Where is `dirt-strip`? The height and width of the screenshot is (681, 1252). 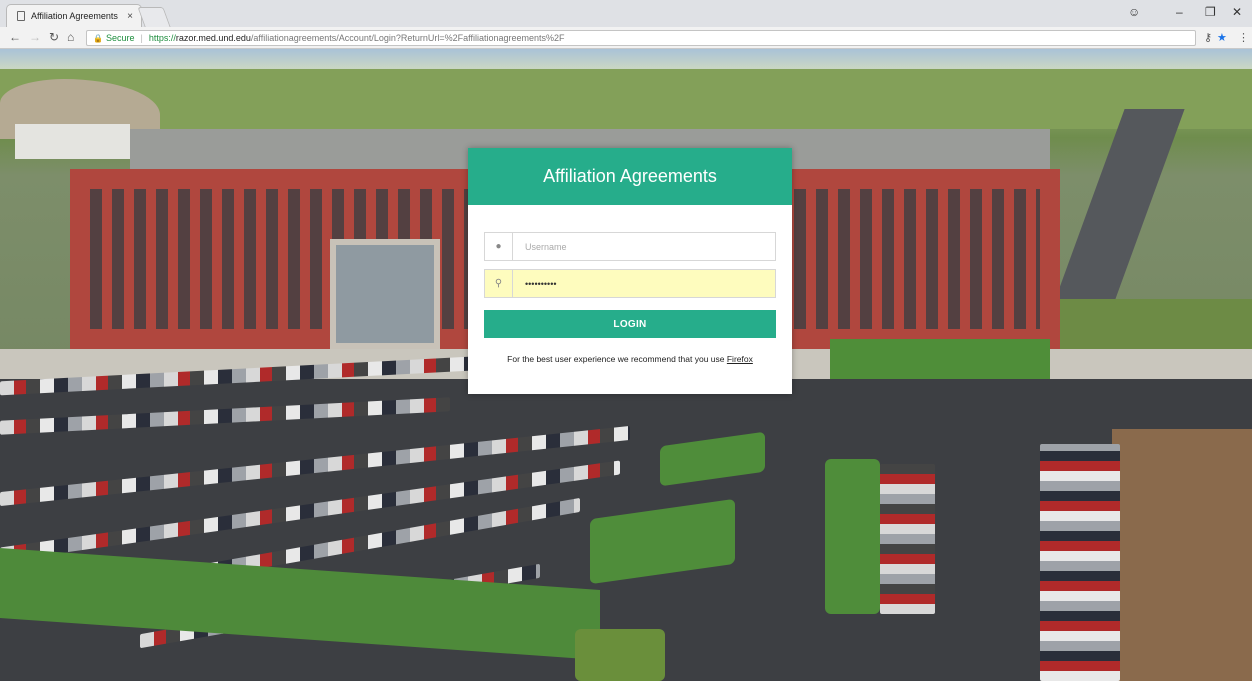
dirt-strip is located at coordinates (1182, 555).